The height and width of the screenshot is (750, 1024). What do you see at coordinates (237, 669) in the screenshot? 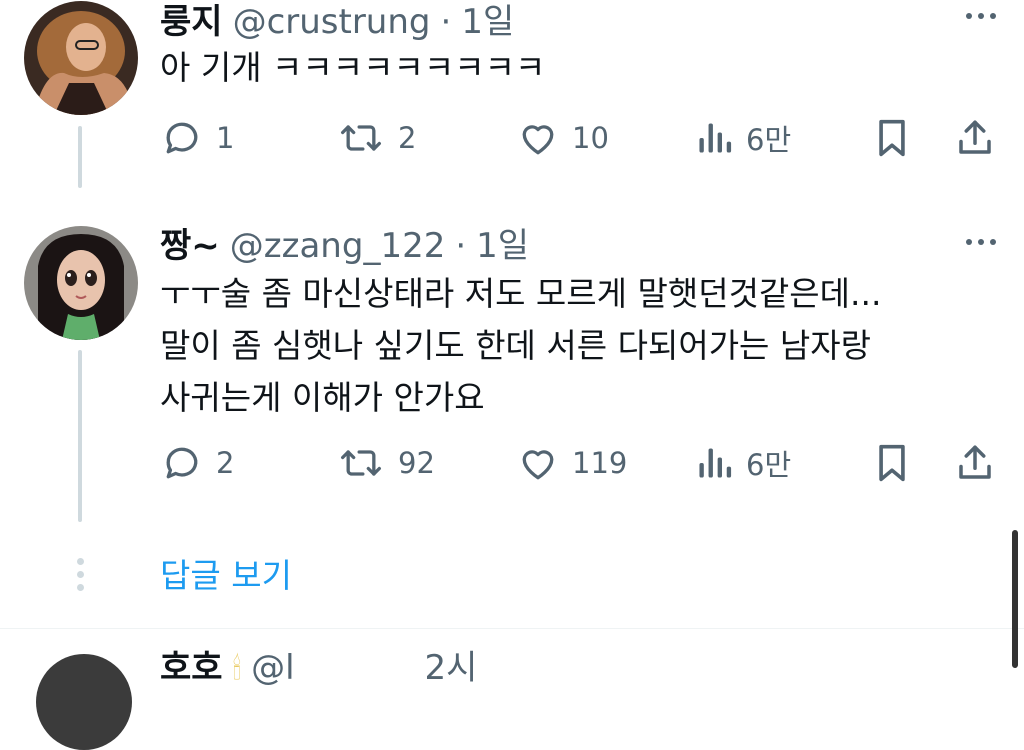
I see `candle-icon: 🕯` at bounding box center [237, 669].